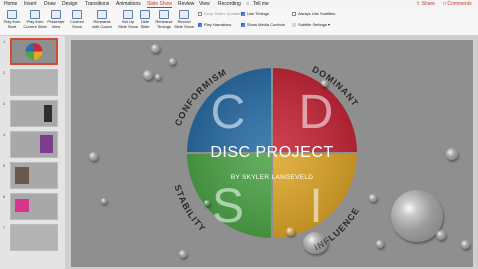 This screenshot has width=478, height=269. What do you see at coordinates (4, 165) in the screenshot?
I see `slide-number: 5` at bounding box center [4, 165].